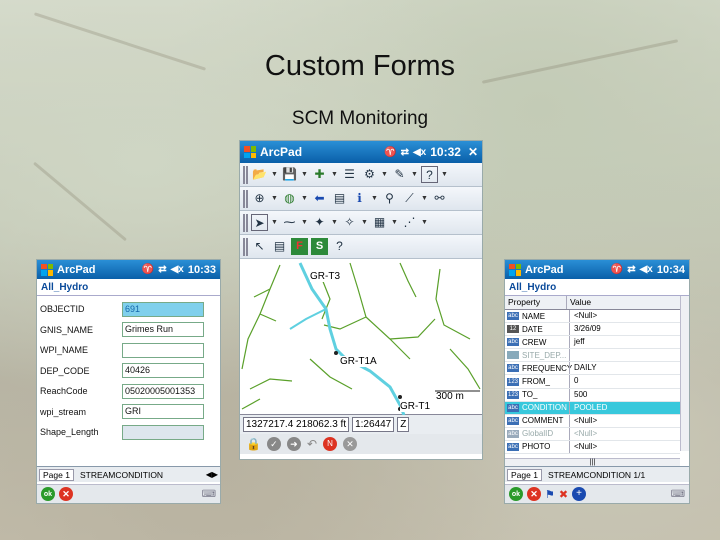 Image resolution: width=720 pixels, height=540 pixels. I want to click on hyperlink-icon: ⚯, so click(439, 198).